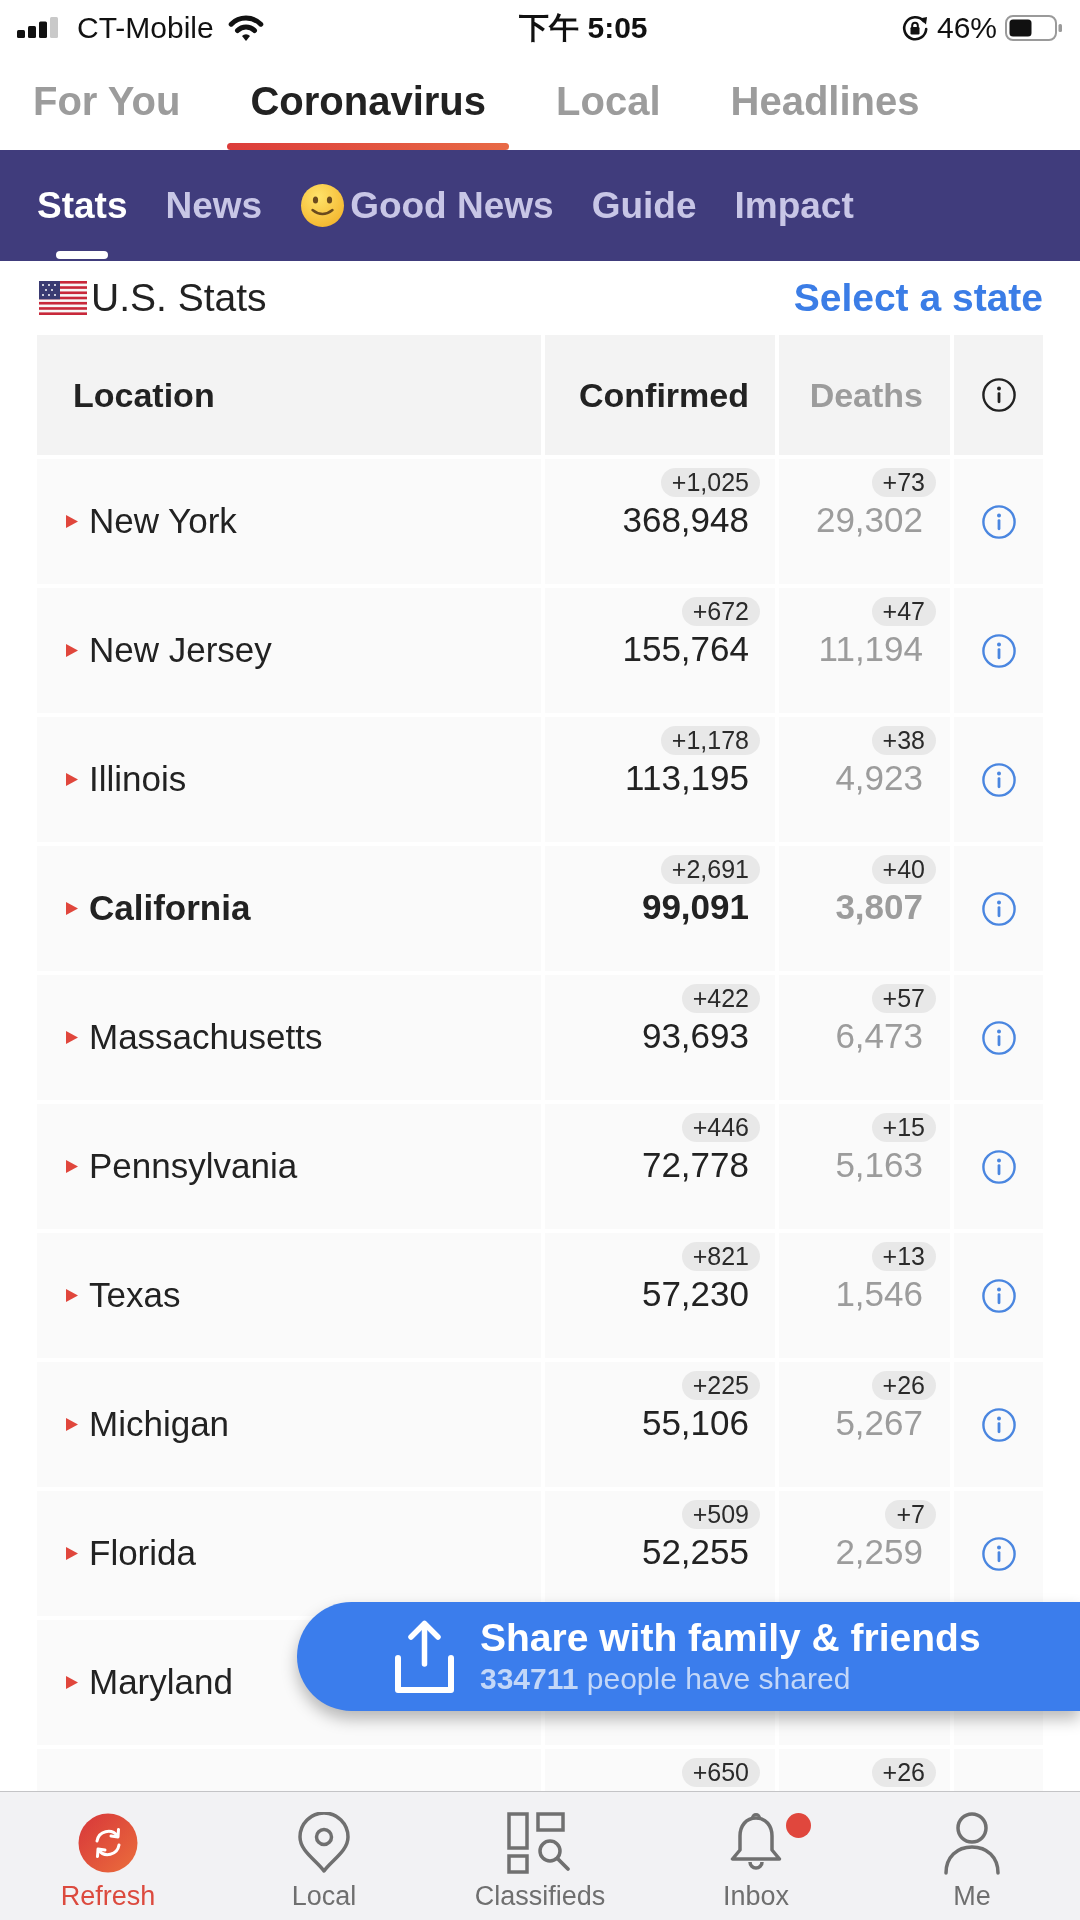  Describe the element at coordinates (720, 1772) in the screenshot. I see `increase-badge: +650` at that location.